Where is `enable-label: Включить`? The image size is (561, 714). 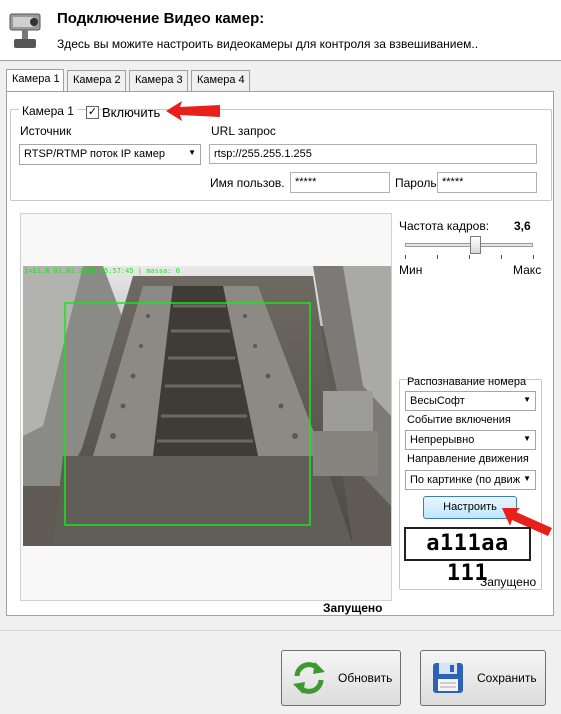 enable-label: Включить is located at coordinates (131, 112).